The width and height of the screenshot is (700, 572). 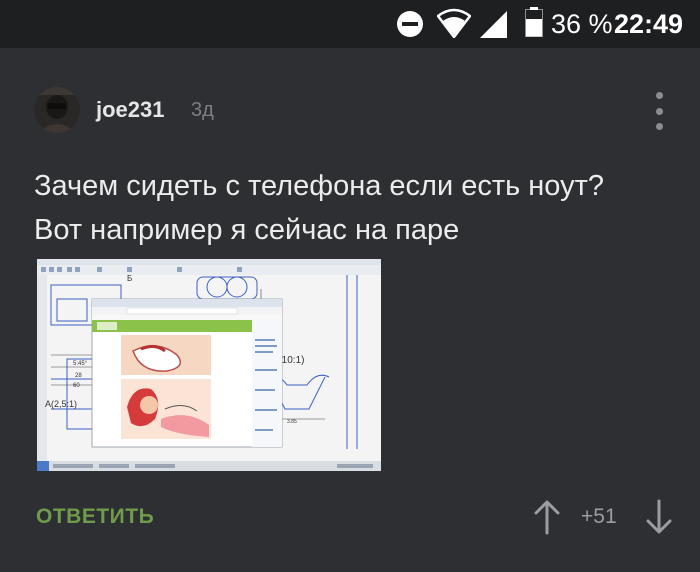 I want to click on more-vertical-icon, so click(x=659, y=111).